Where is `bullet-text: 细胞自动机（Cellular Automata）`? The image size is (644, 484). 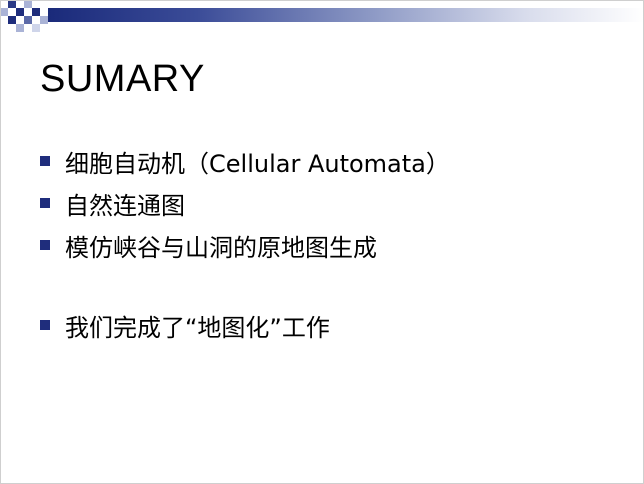
bullet-text: 细胞自动机（Cellular Automata） is located at coordinates (257, 163).